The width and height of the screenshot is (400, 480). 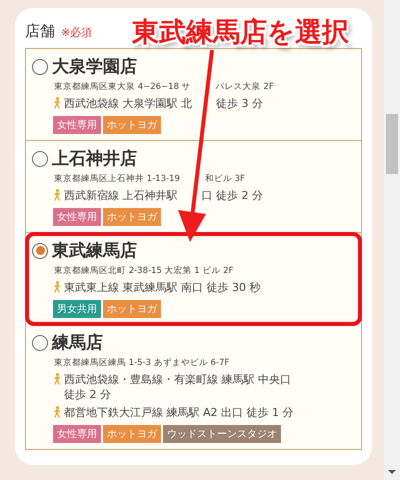 What do you see at coordinates (76, 32) in the screenshot?
I see `required-note: ※必須` at bounding box center [76, 32].